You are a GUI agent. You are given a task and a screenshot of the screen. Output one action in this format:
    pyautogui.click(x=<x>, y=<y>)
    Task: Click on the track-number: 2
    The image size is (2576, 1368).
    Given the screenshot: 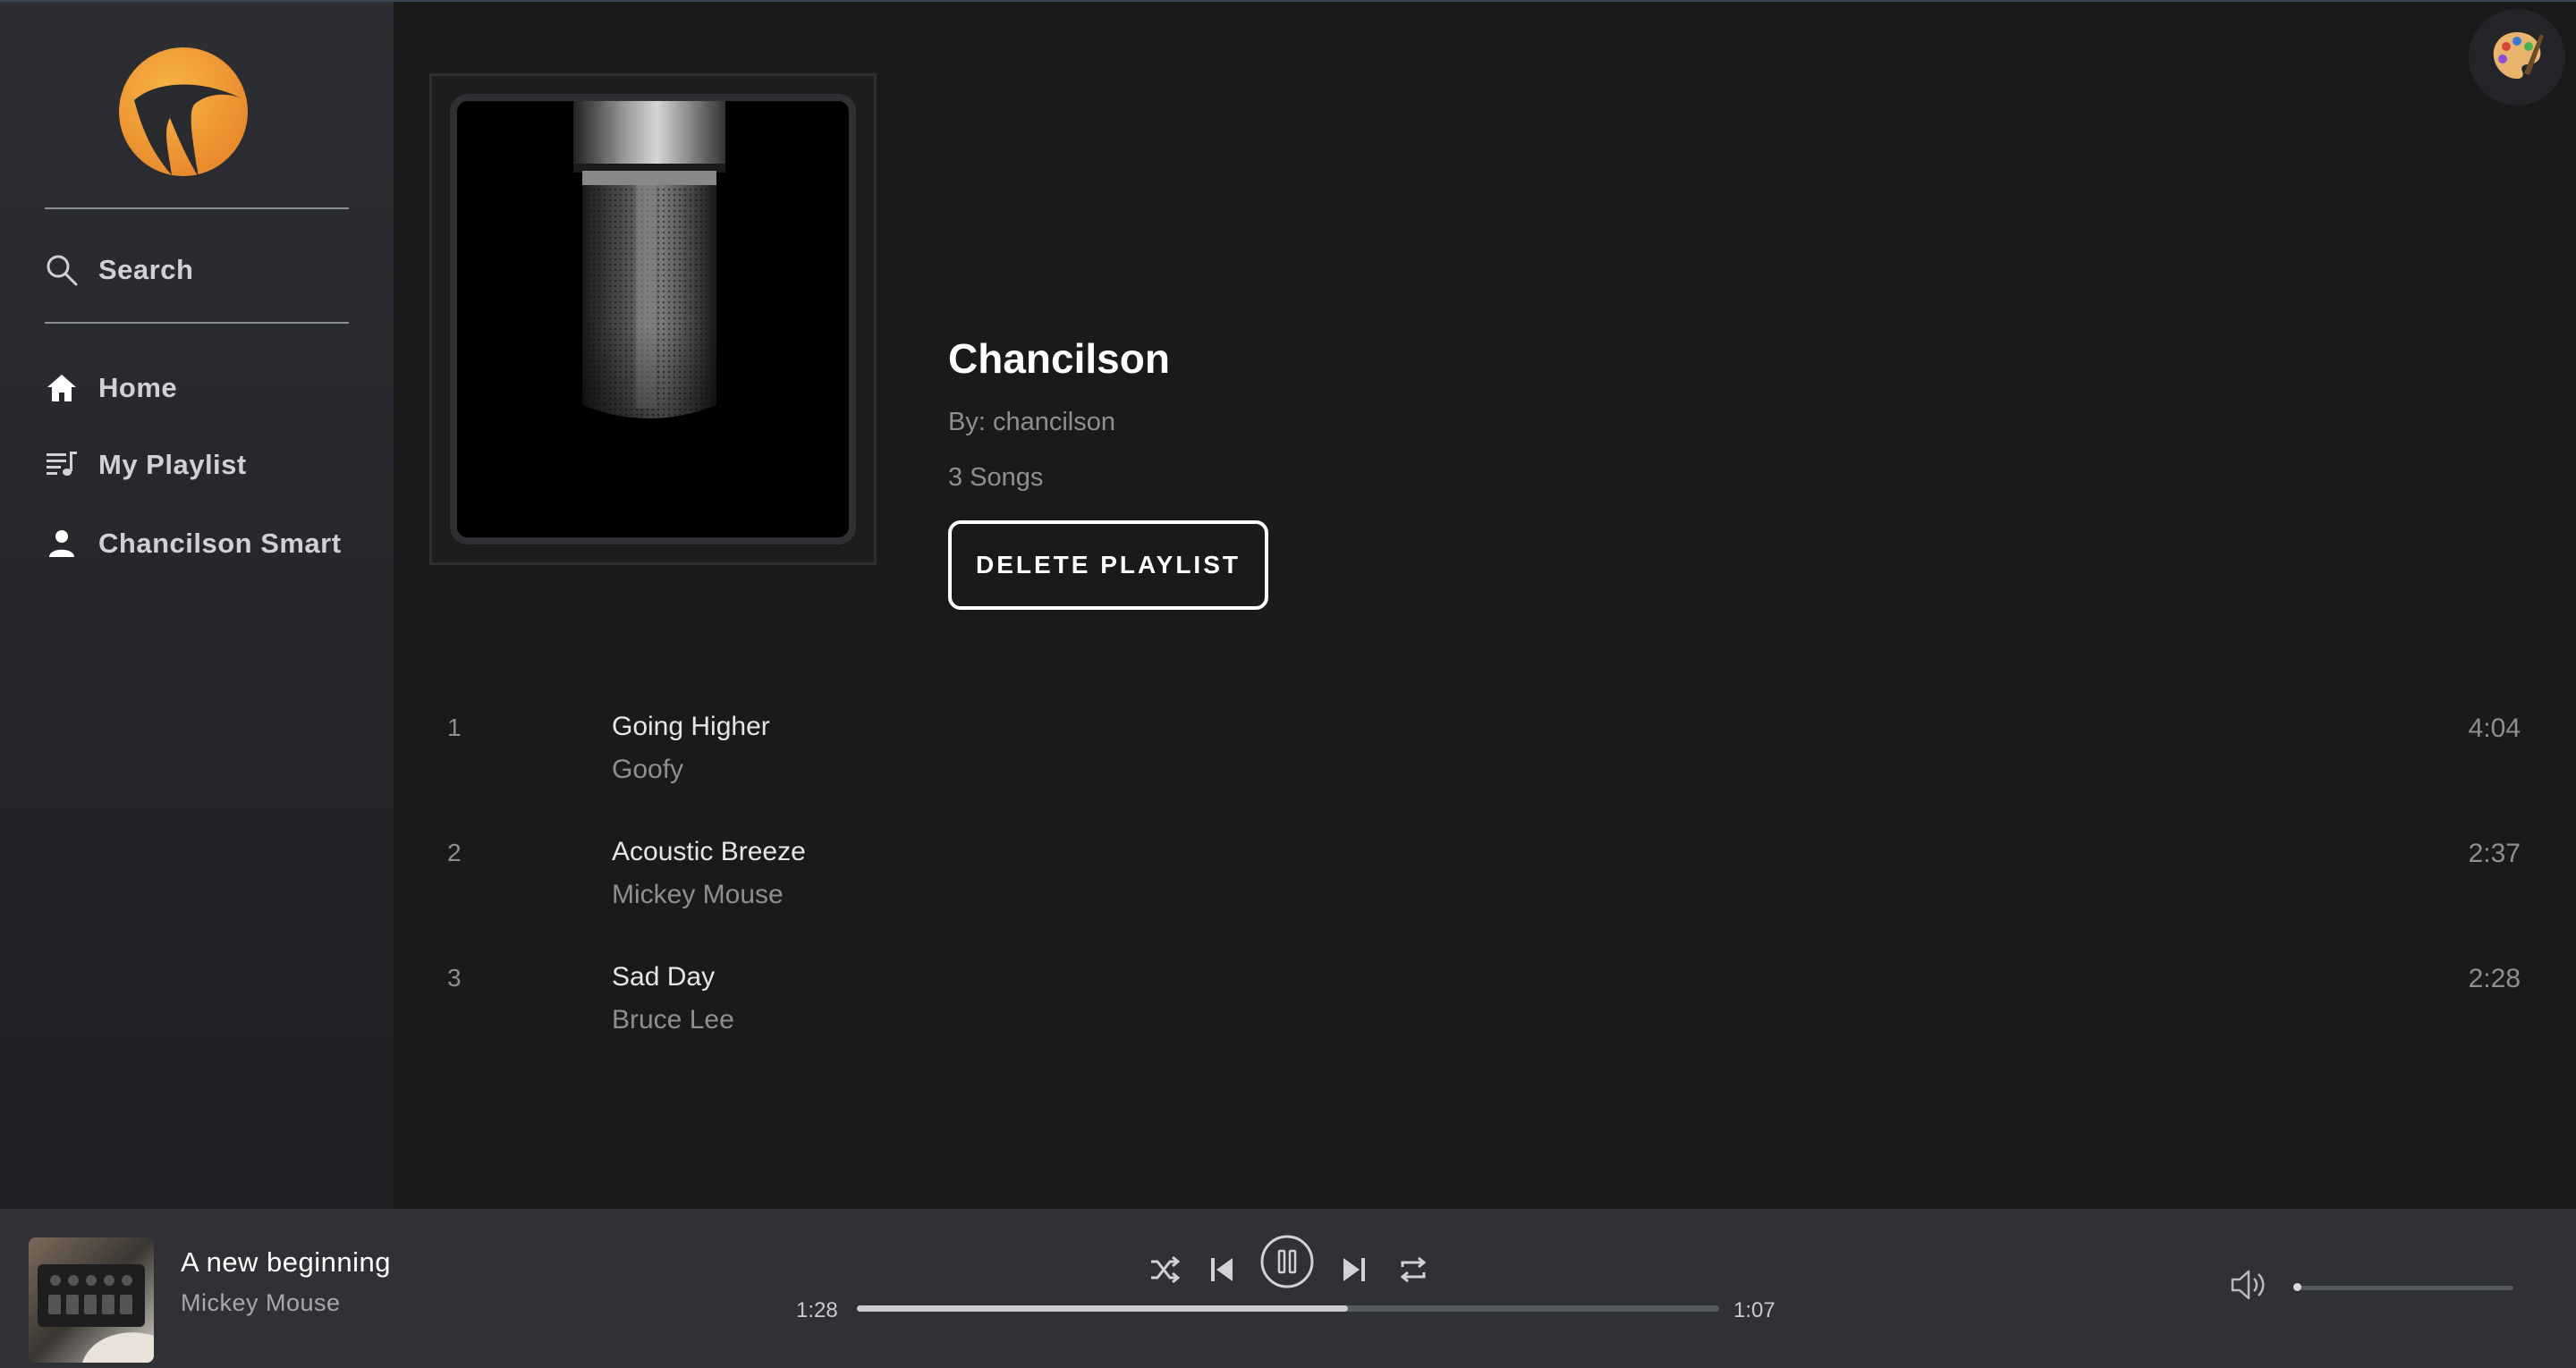 What is the action you would take?
    pyautogui.click(x=454, y=852)
    